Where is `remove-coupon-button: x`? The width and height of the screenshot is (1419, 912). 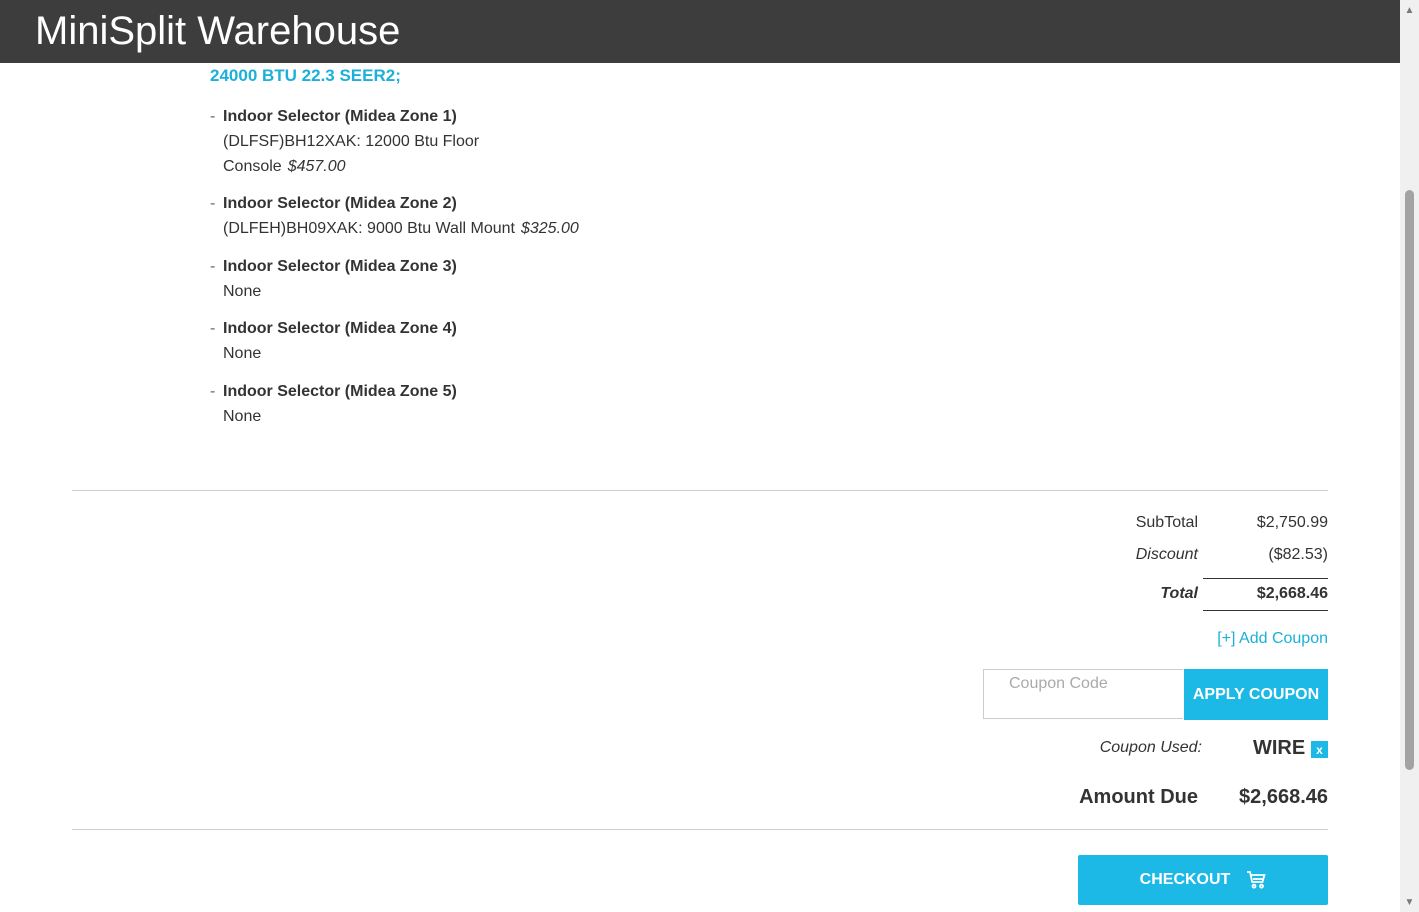
remove-coupon-button: x is located at coordinates (1319, 749).